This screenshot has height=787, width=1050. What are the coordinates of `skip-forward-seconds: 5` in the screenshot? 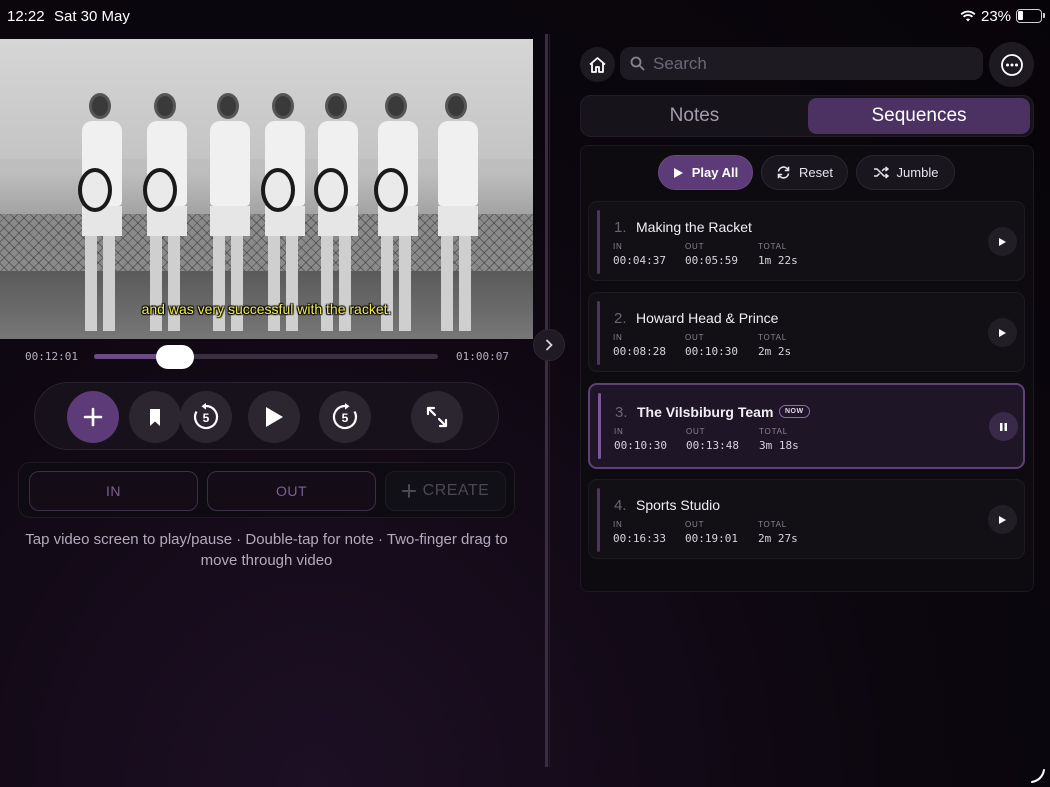 It's located at (345, 418).